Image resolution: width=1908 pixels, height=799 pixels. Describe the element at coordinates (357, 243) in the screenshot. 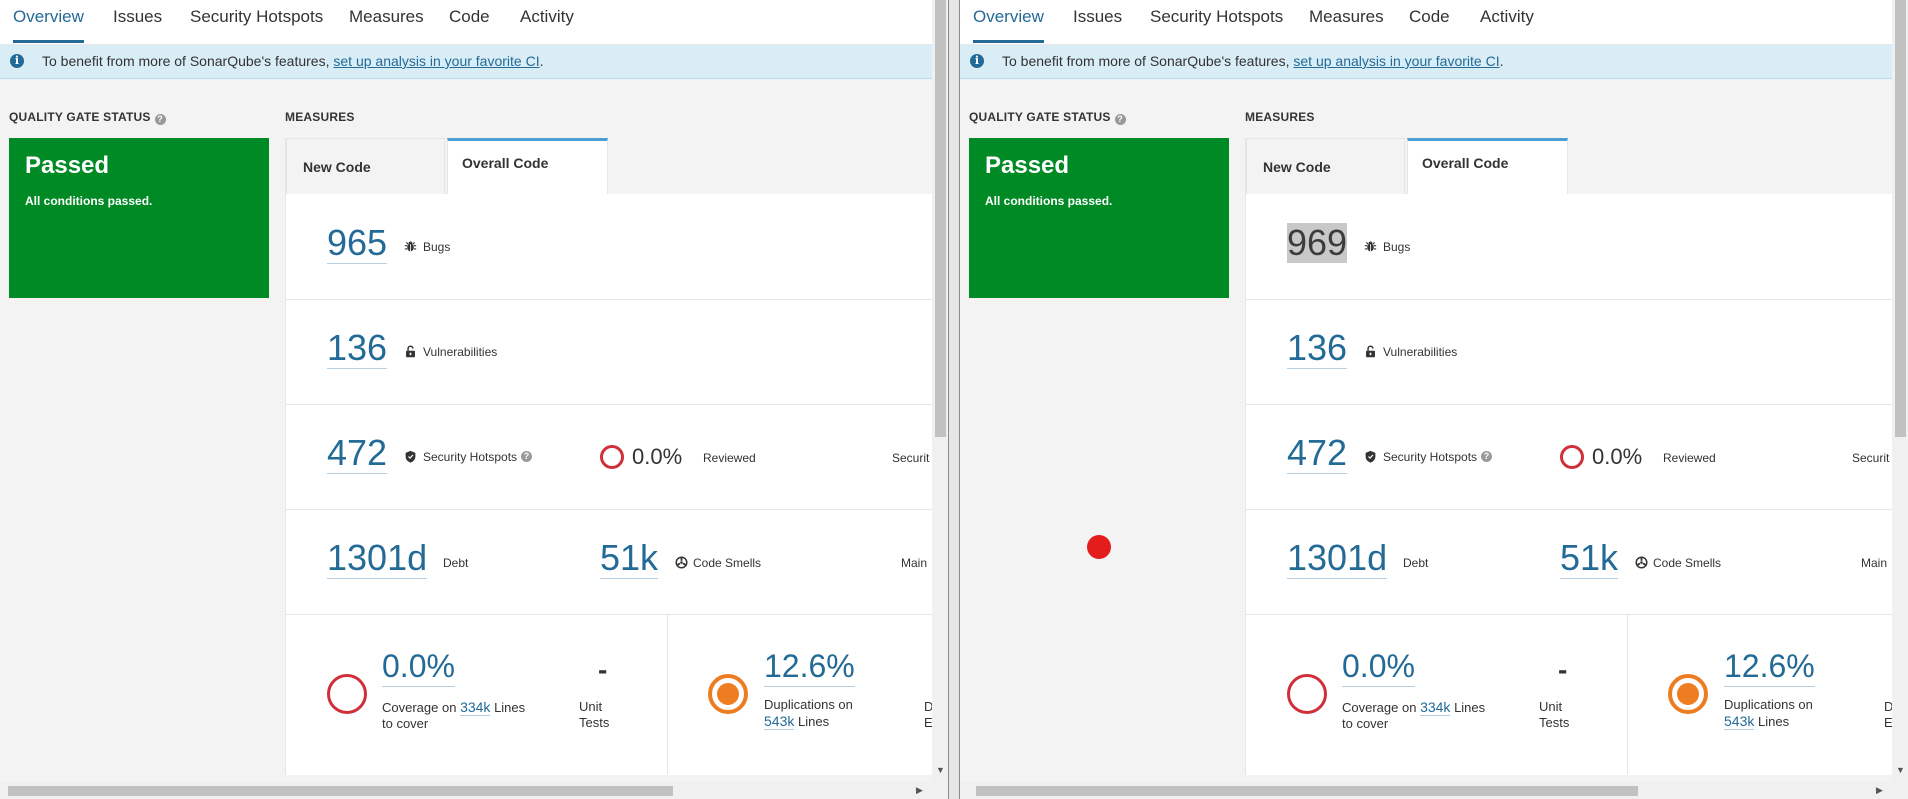

I see `bugs-value: 965` at that location.